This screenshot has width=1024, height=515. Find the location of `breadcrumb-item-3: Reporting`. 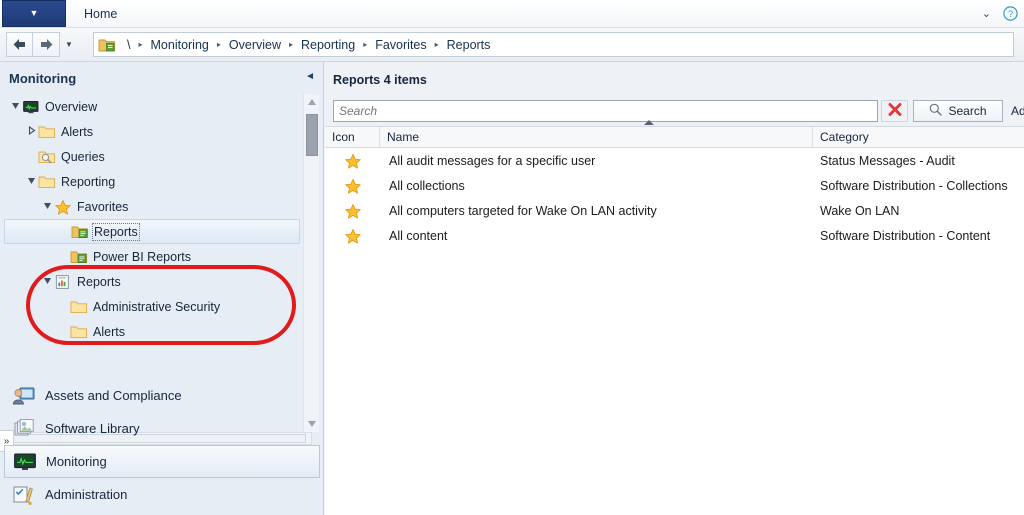

breadcrumb-item-3: Reporting is located at coordinates (328, 45).